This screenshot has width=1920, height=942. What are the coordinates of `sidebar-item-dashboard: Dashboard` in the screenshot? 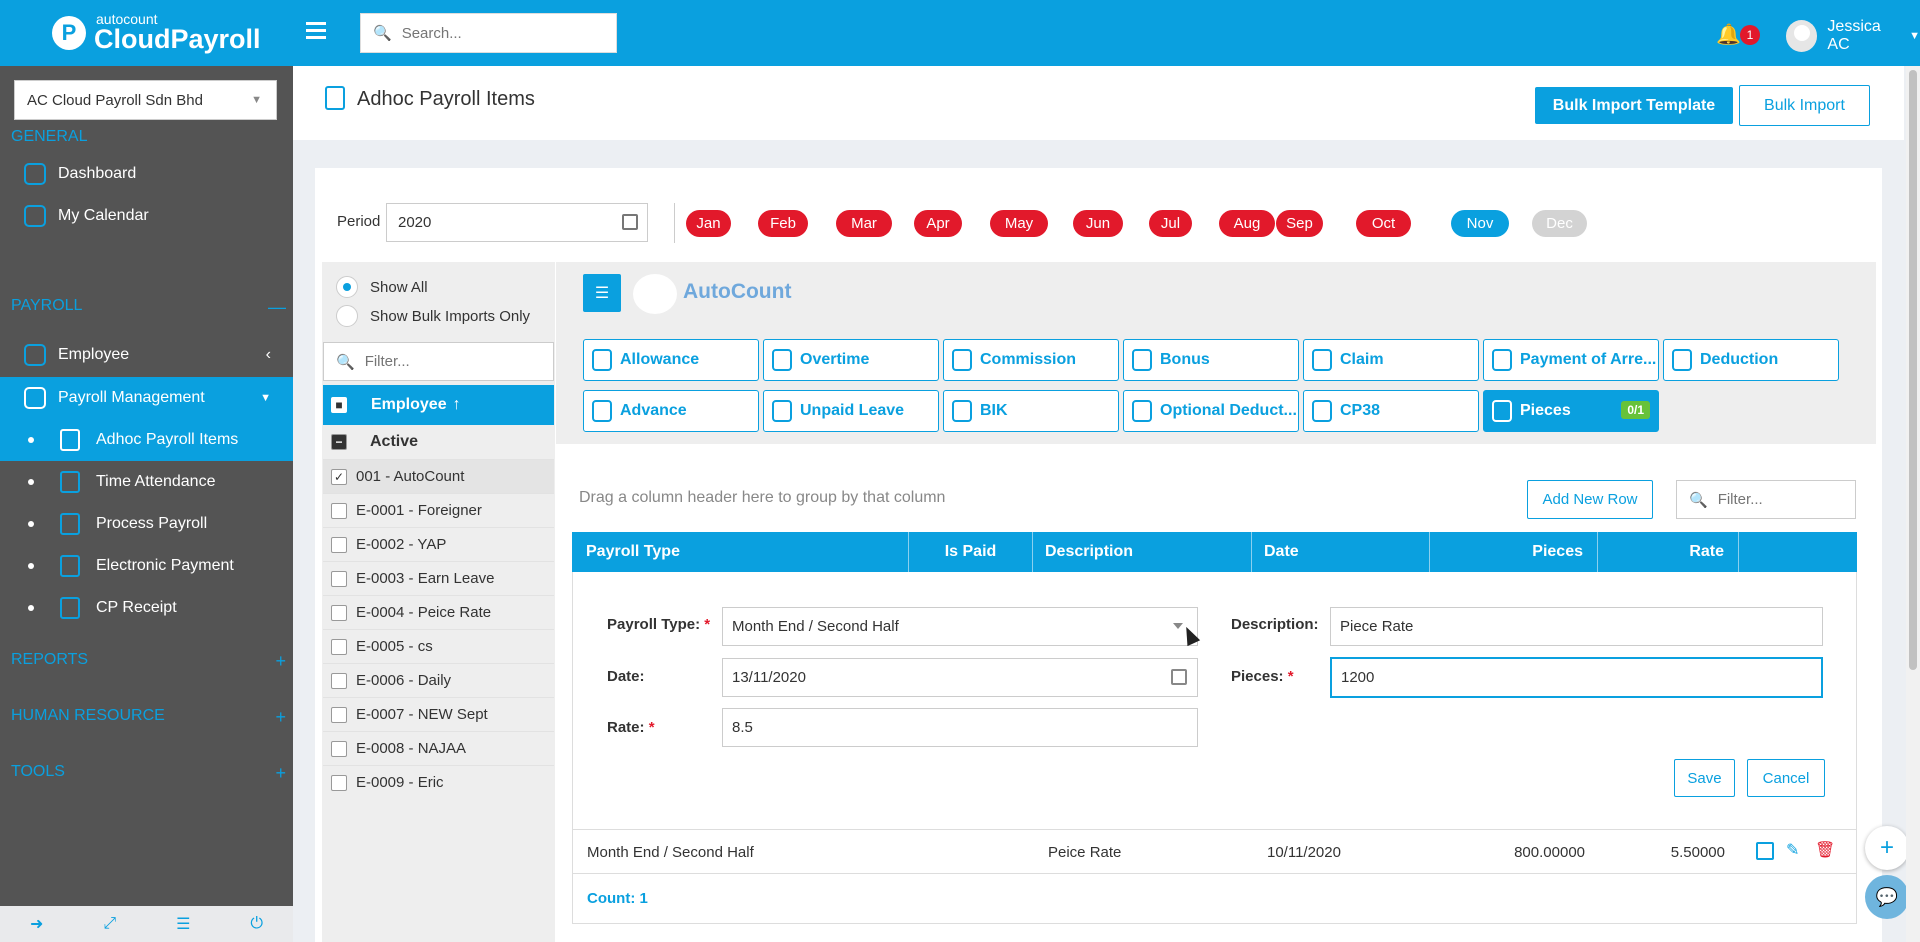 It's located at (146, 174).